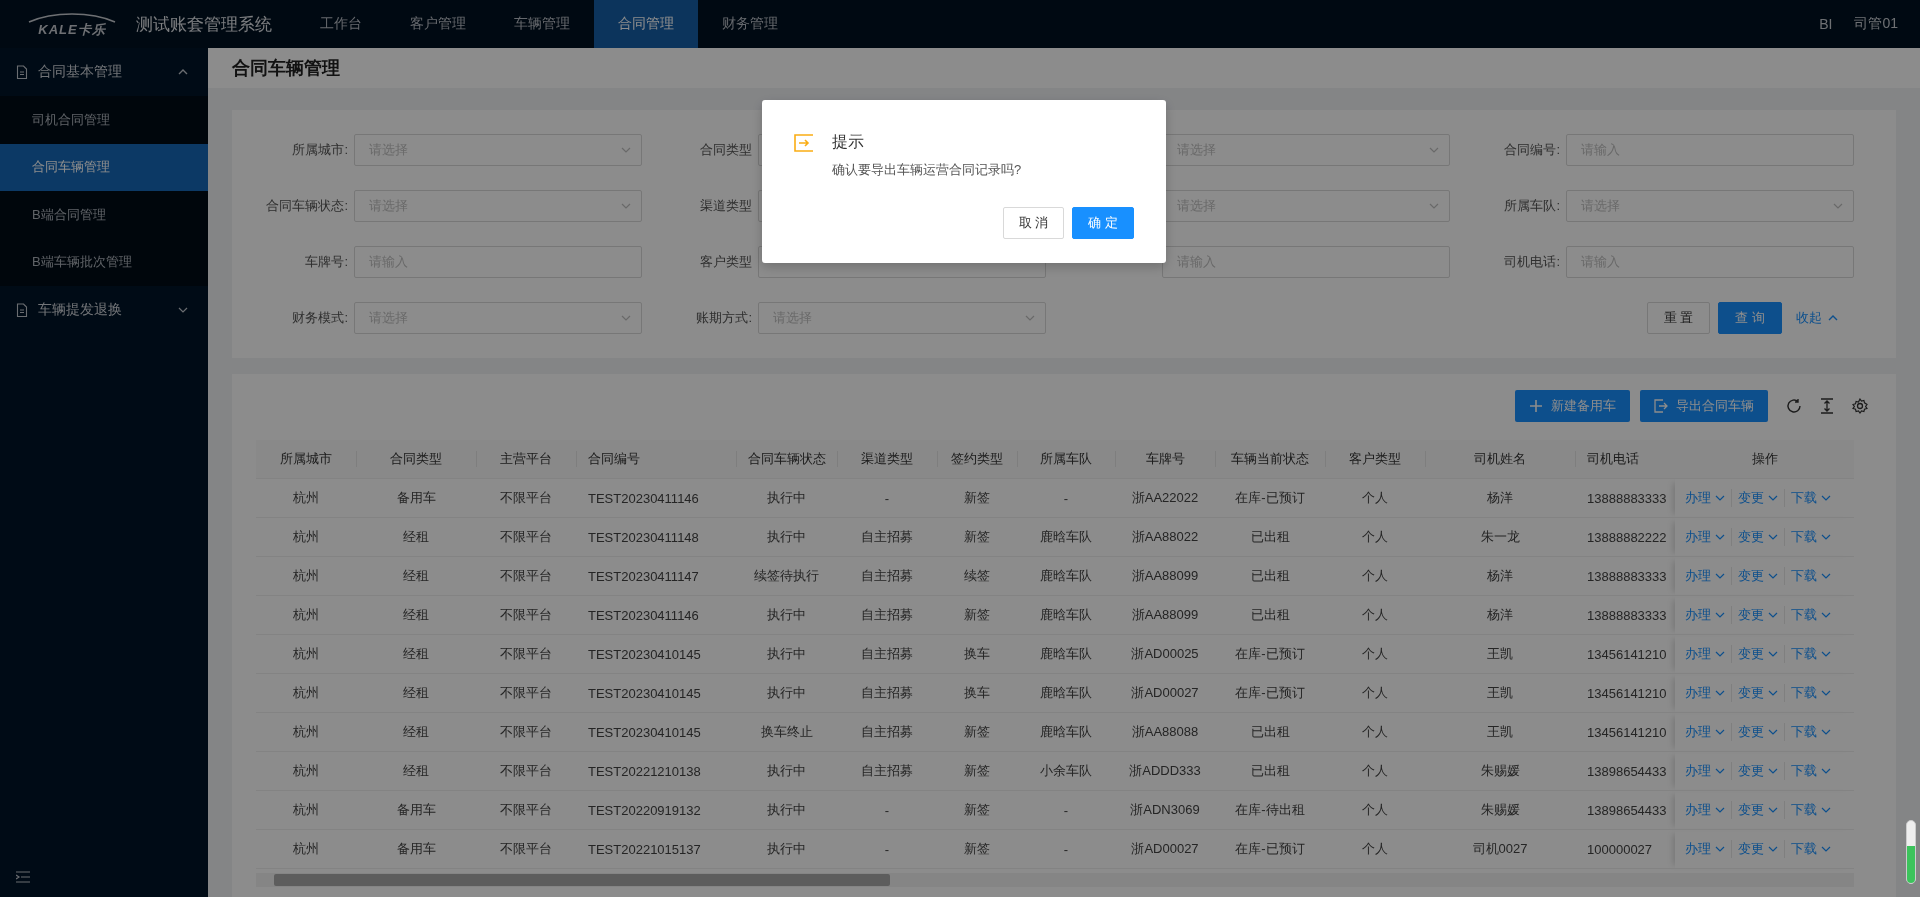 The image size is (1920, 897). Describe the element at coordinates (1826, 24) in the screenshot. I see `bi-link: BI` at that location.